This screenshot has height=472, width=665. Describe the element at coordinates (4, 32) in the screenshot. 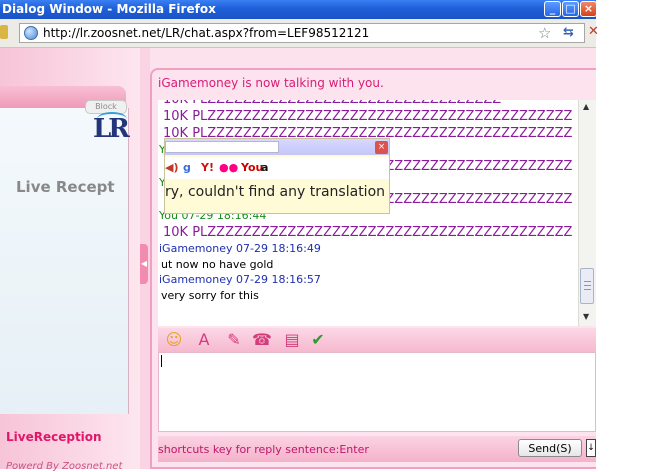

I see `page-icon` at that location.